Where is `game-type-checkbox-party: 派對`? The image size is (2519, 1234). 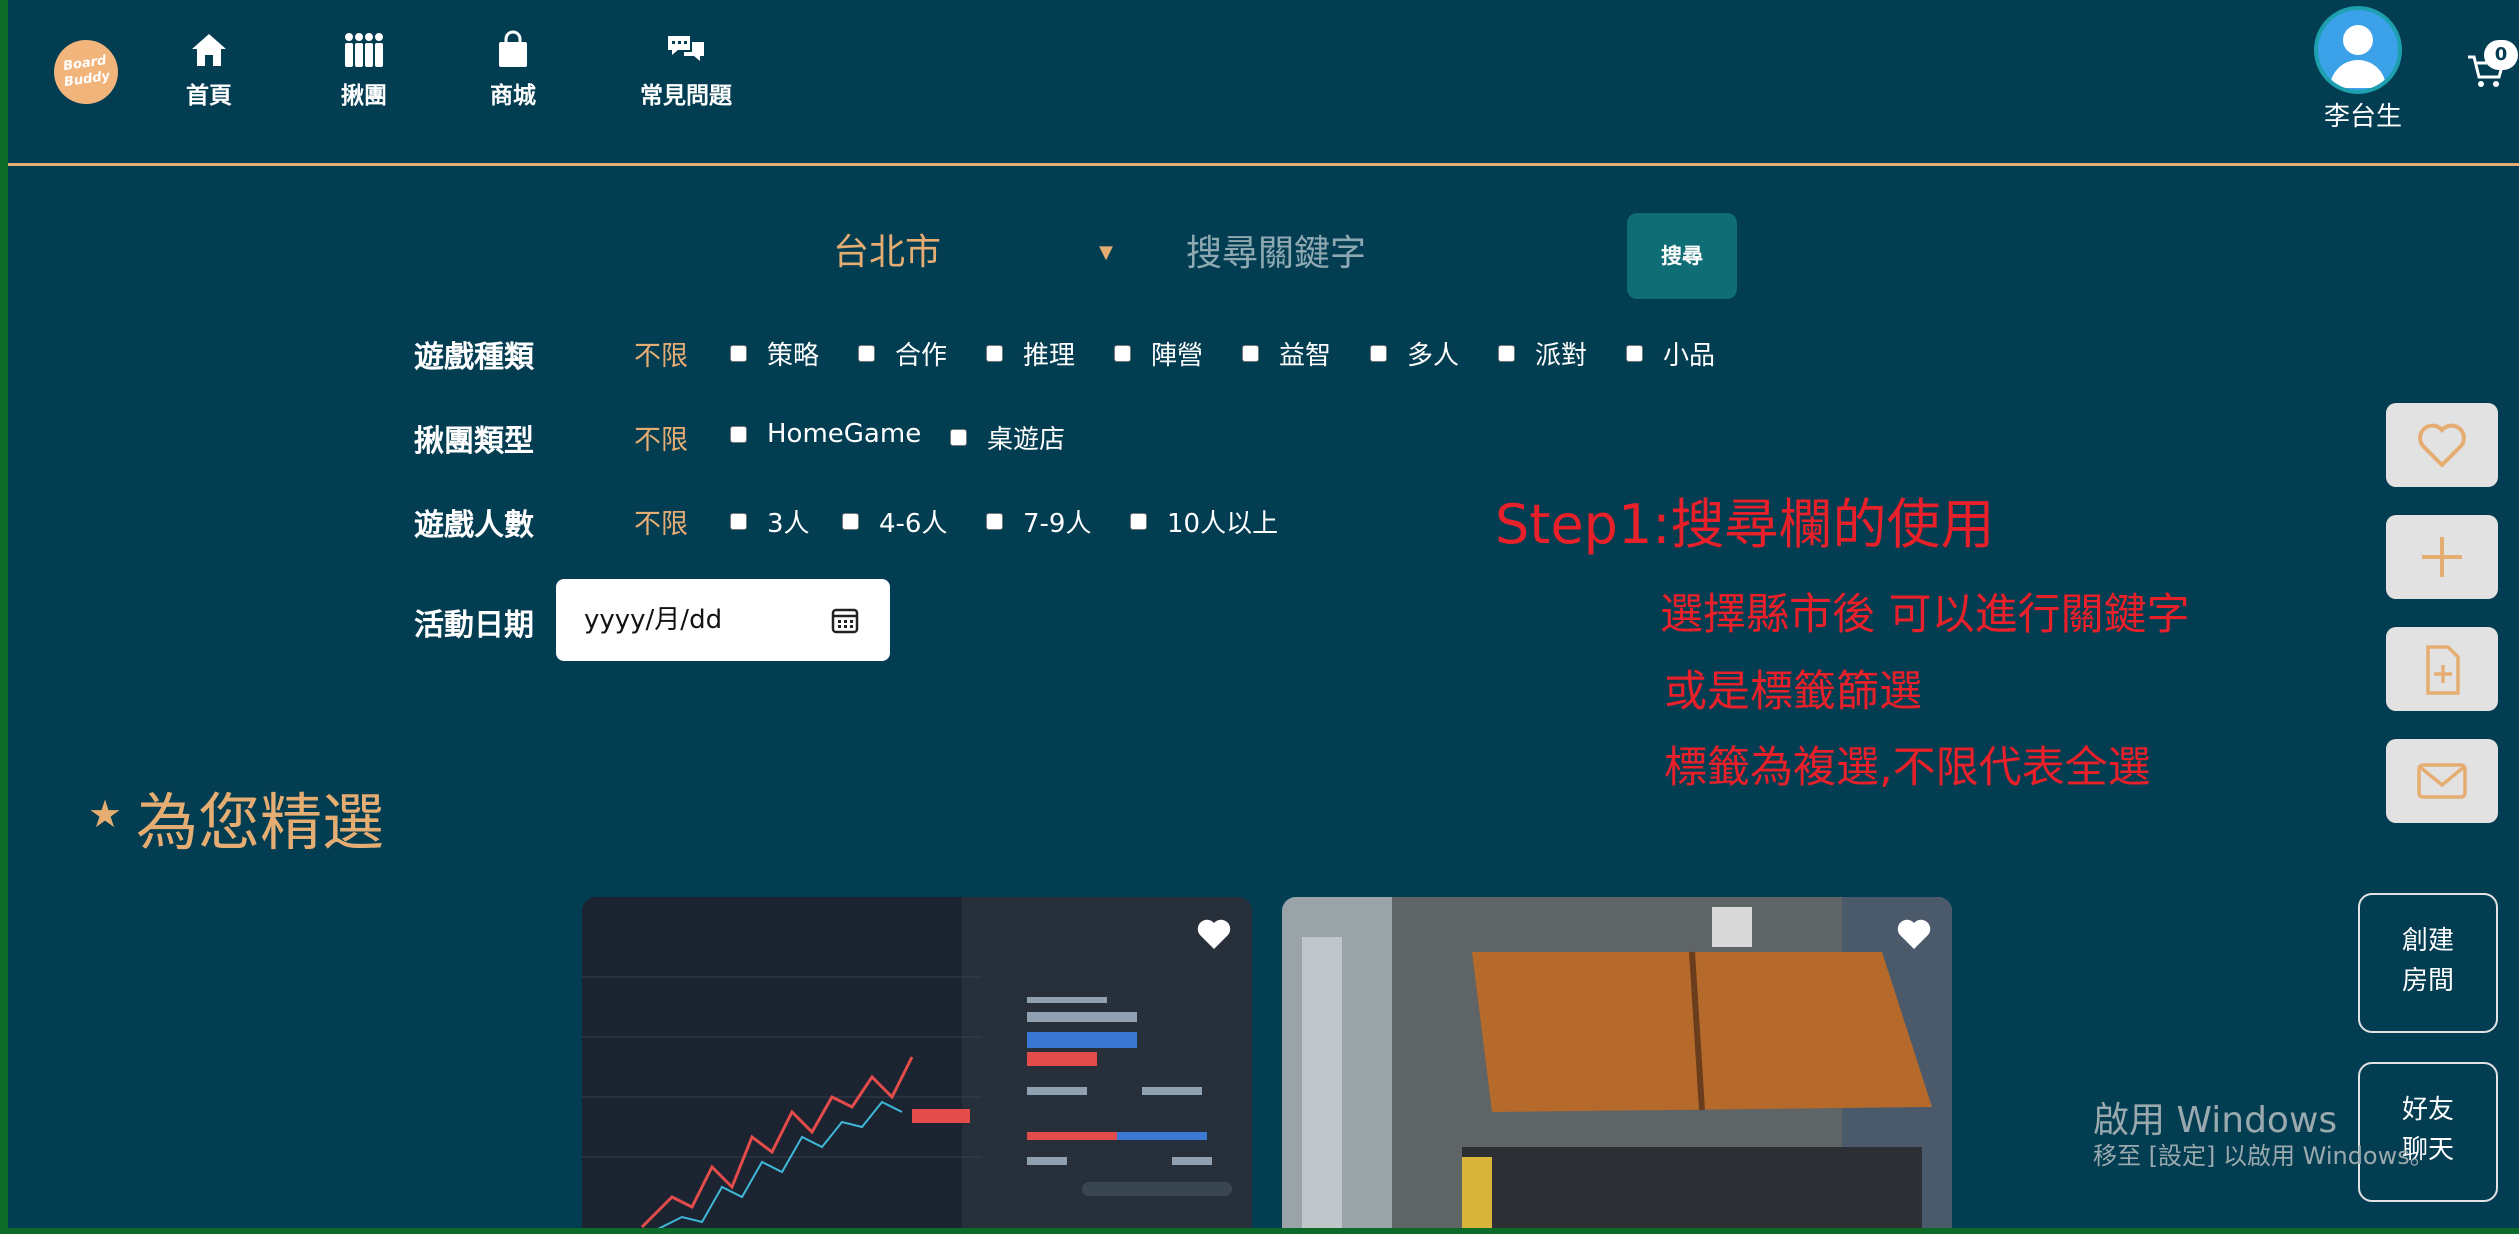
game-type-checkbox-party: 派對 is located at coordinates (1542, 353).